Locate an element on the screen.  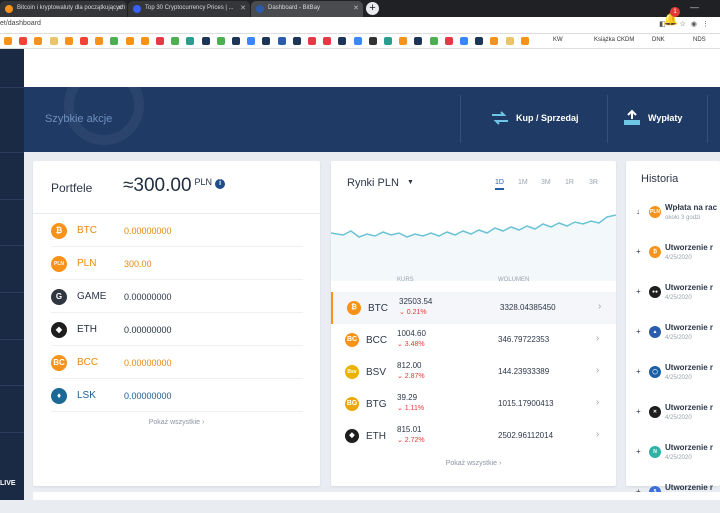
history-item: + ●● Utworzenie r 4/25/2020 is located at coordinates (678, 298).